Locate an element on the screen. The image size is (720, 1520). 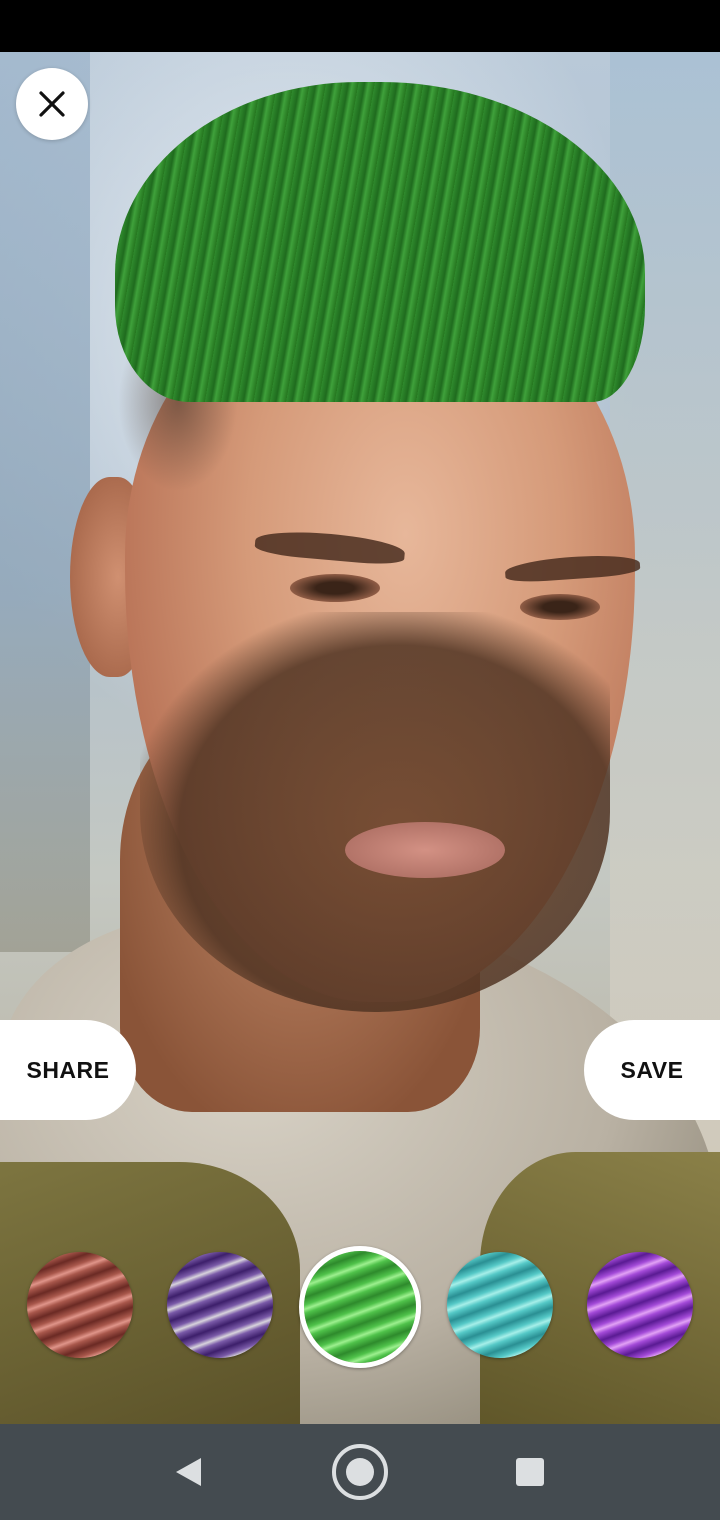
close-button is located at coordinates (52, 104).